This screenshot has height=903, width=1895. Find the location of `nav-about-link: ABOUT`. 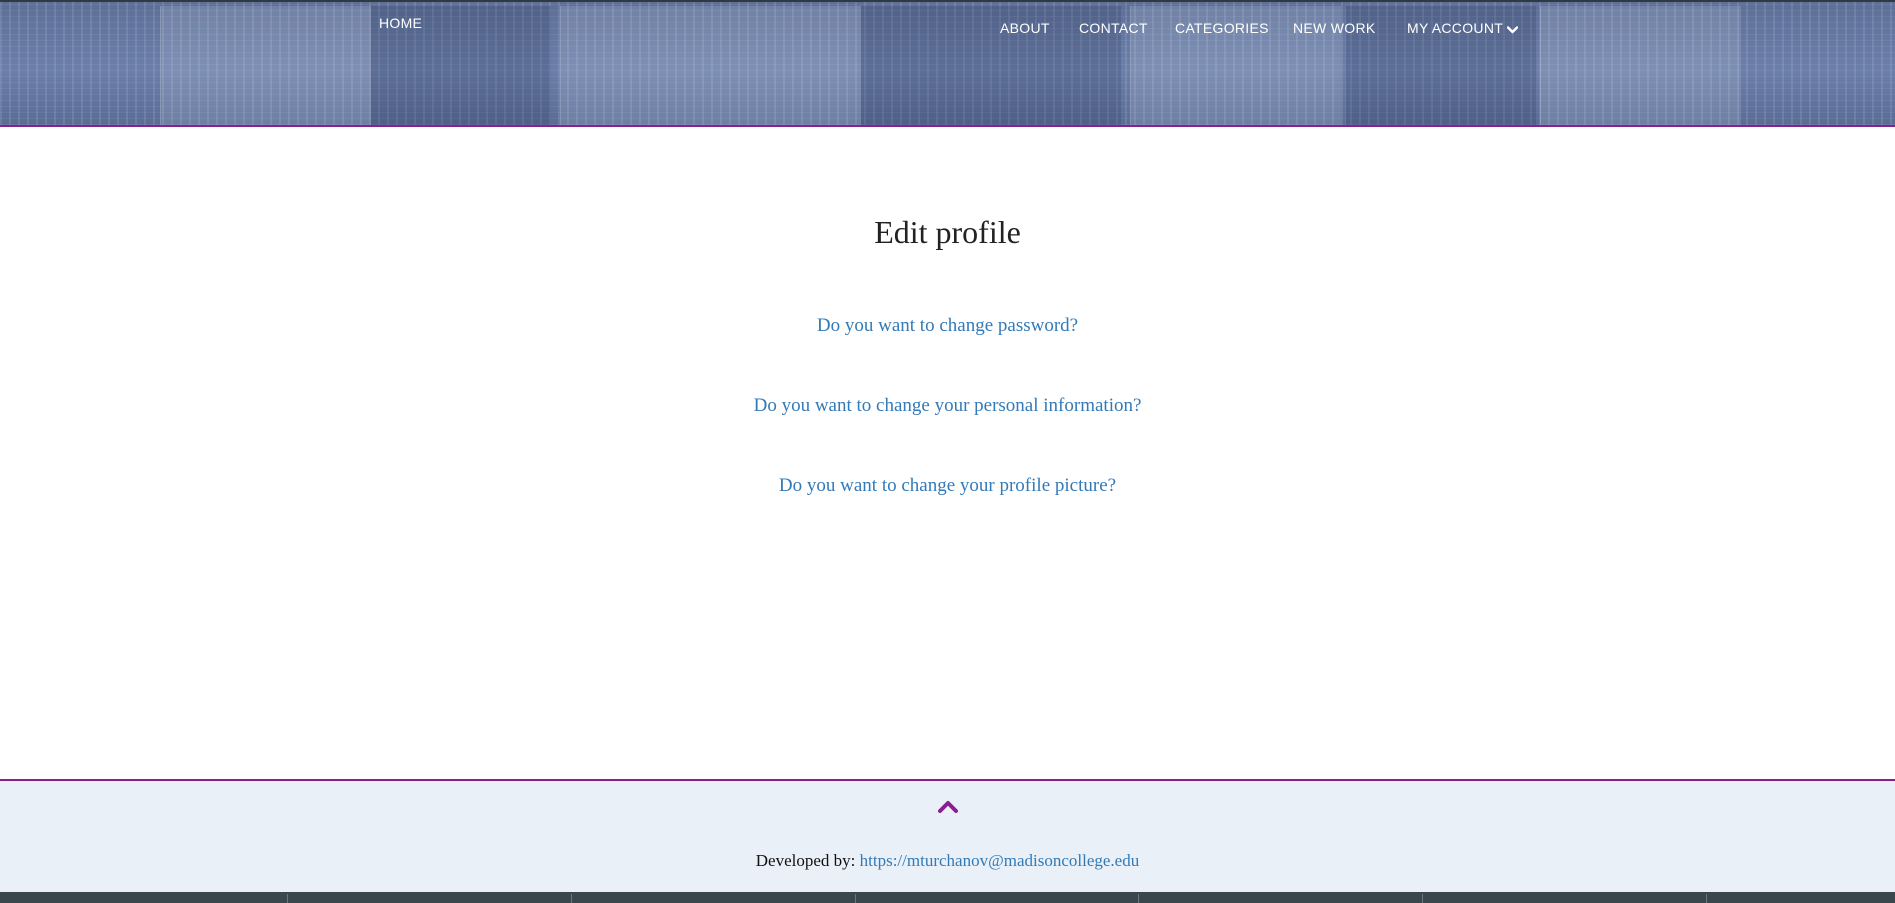

nav-about-link: ABOUT is located at coordinates (1025, 28).